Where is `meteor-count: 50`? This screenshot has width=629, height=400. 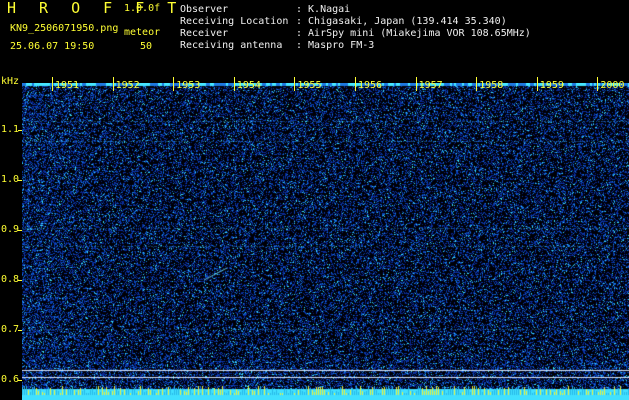 meteor-count: 50 is located at coordinates (146, 46).